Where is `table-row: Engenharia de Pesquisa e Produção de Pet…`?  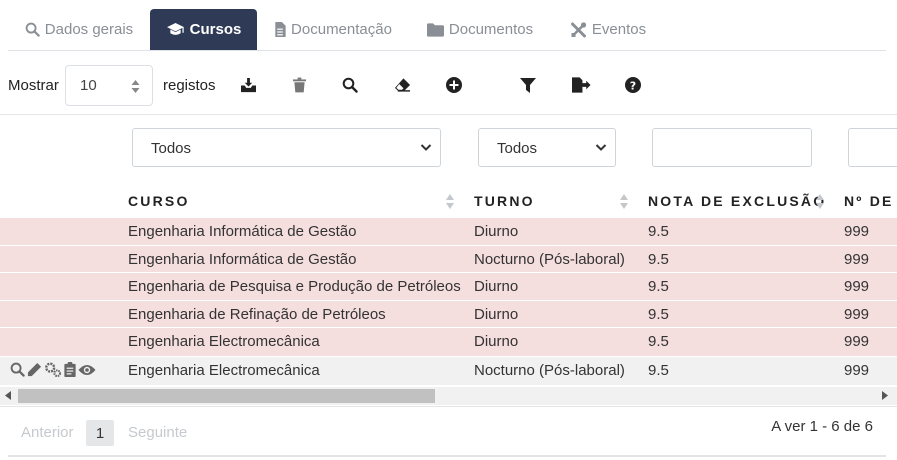
table-row: Engenharia de Pesquisa e Produção de Pet… is located at coordinates (448, 287).